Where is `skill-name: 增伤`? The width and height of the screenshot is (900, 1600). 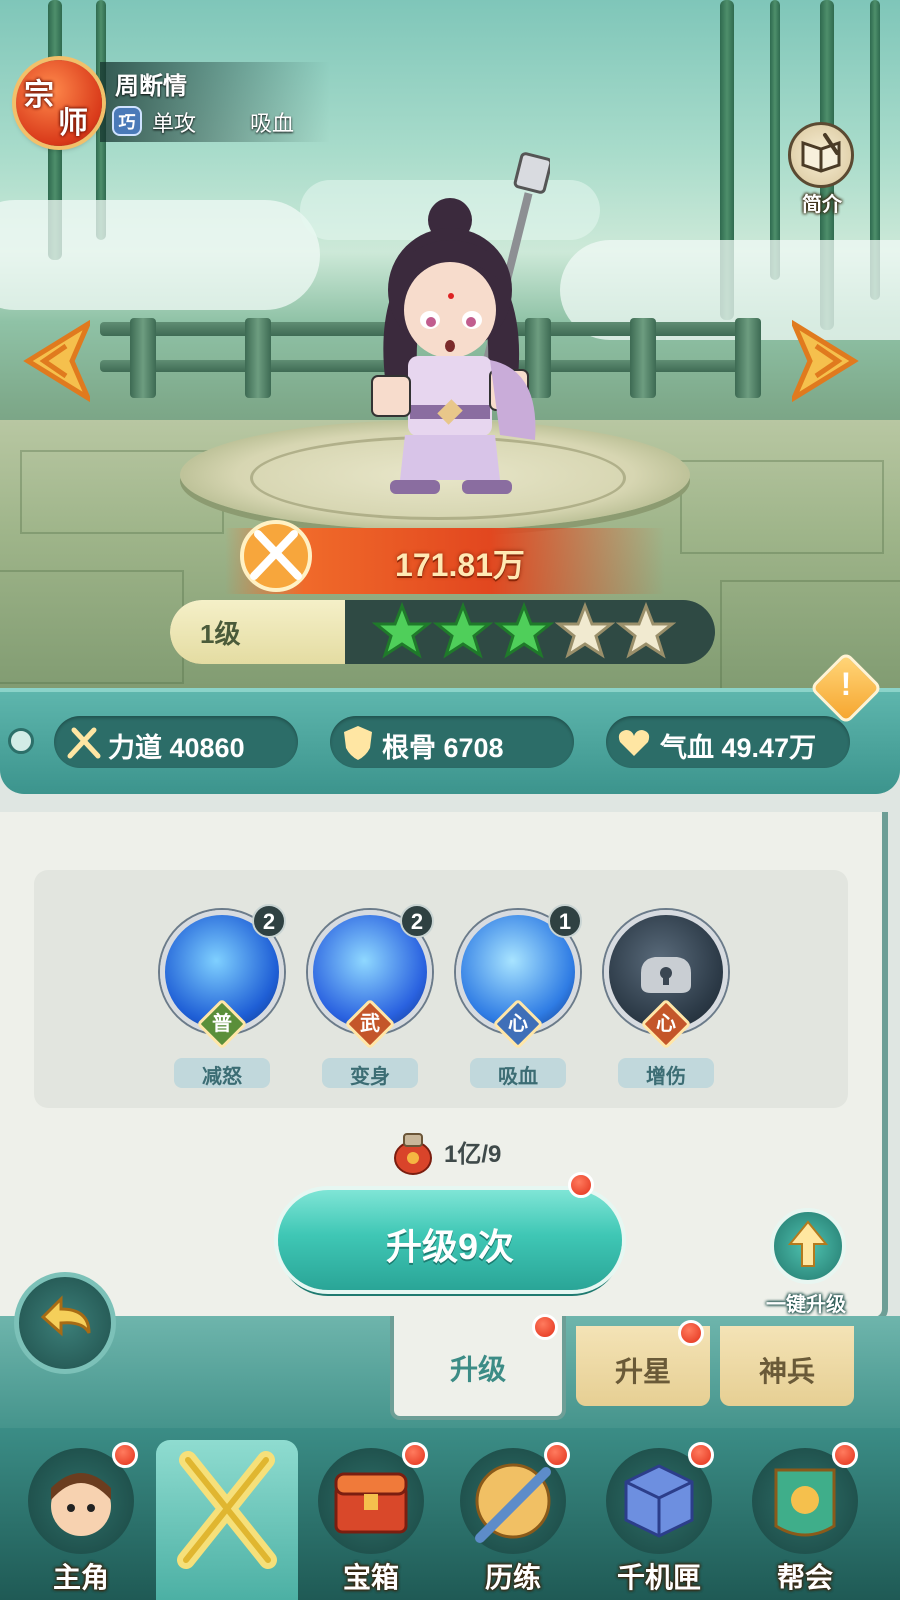
skill-name: 增伤 is located at coordinates (666, 1077).